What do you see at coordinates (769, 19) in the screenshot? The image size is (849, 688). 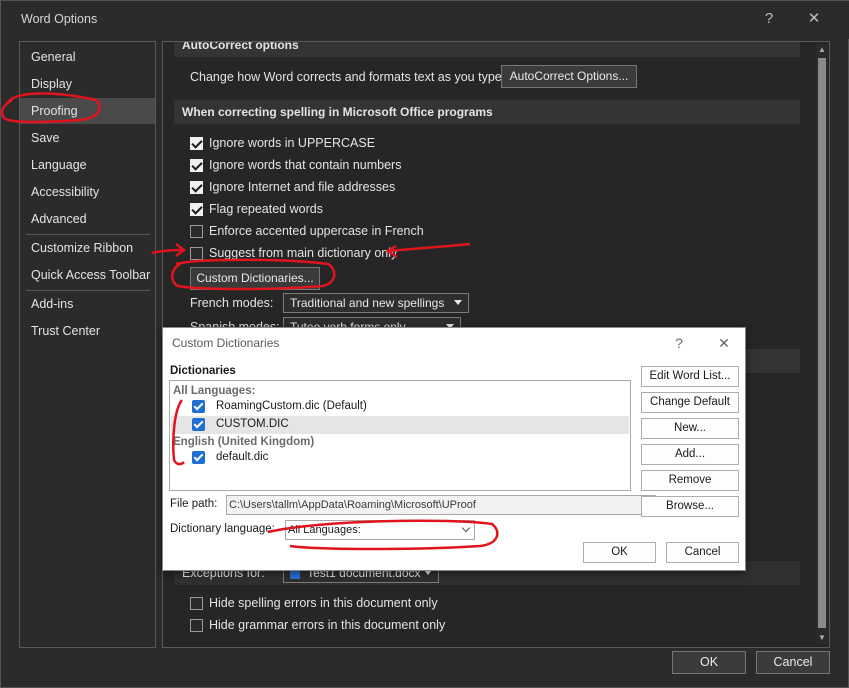 I see `help-button: ?` at bounding box center [769, 19].